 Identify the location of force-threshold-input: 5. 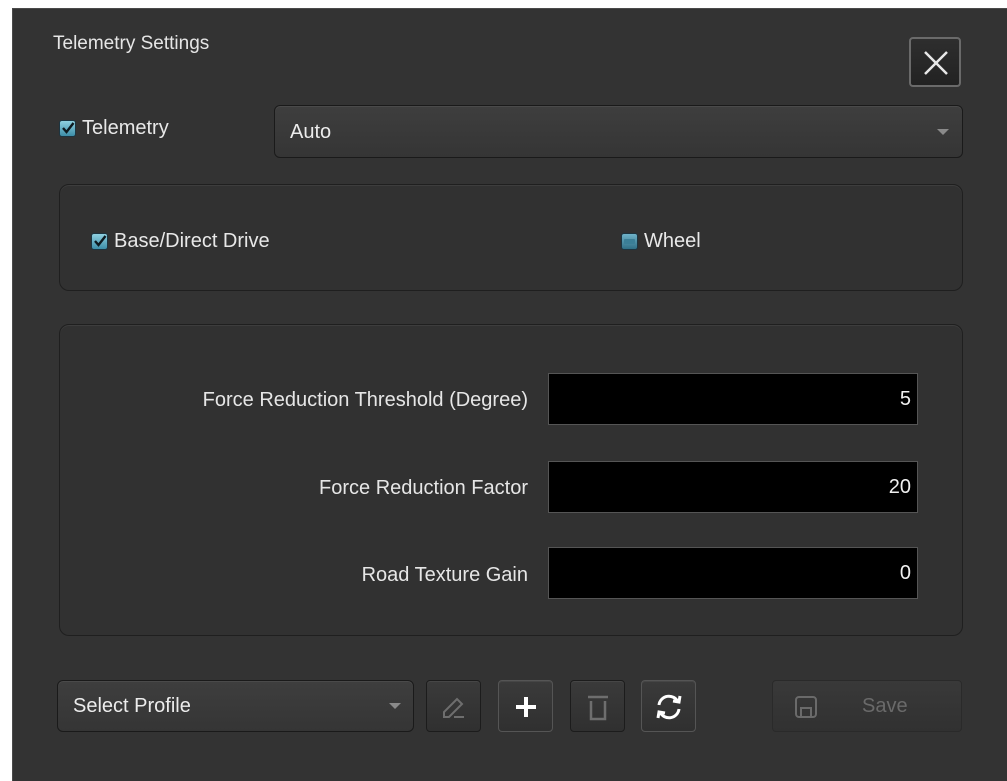
(733, 399).